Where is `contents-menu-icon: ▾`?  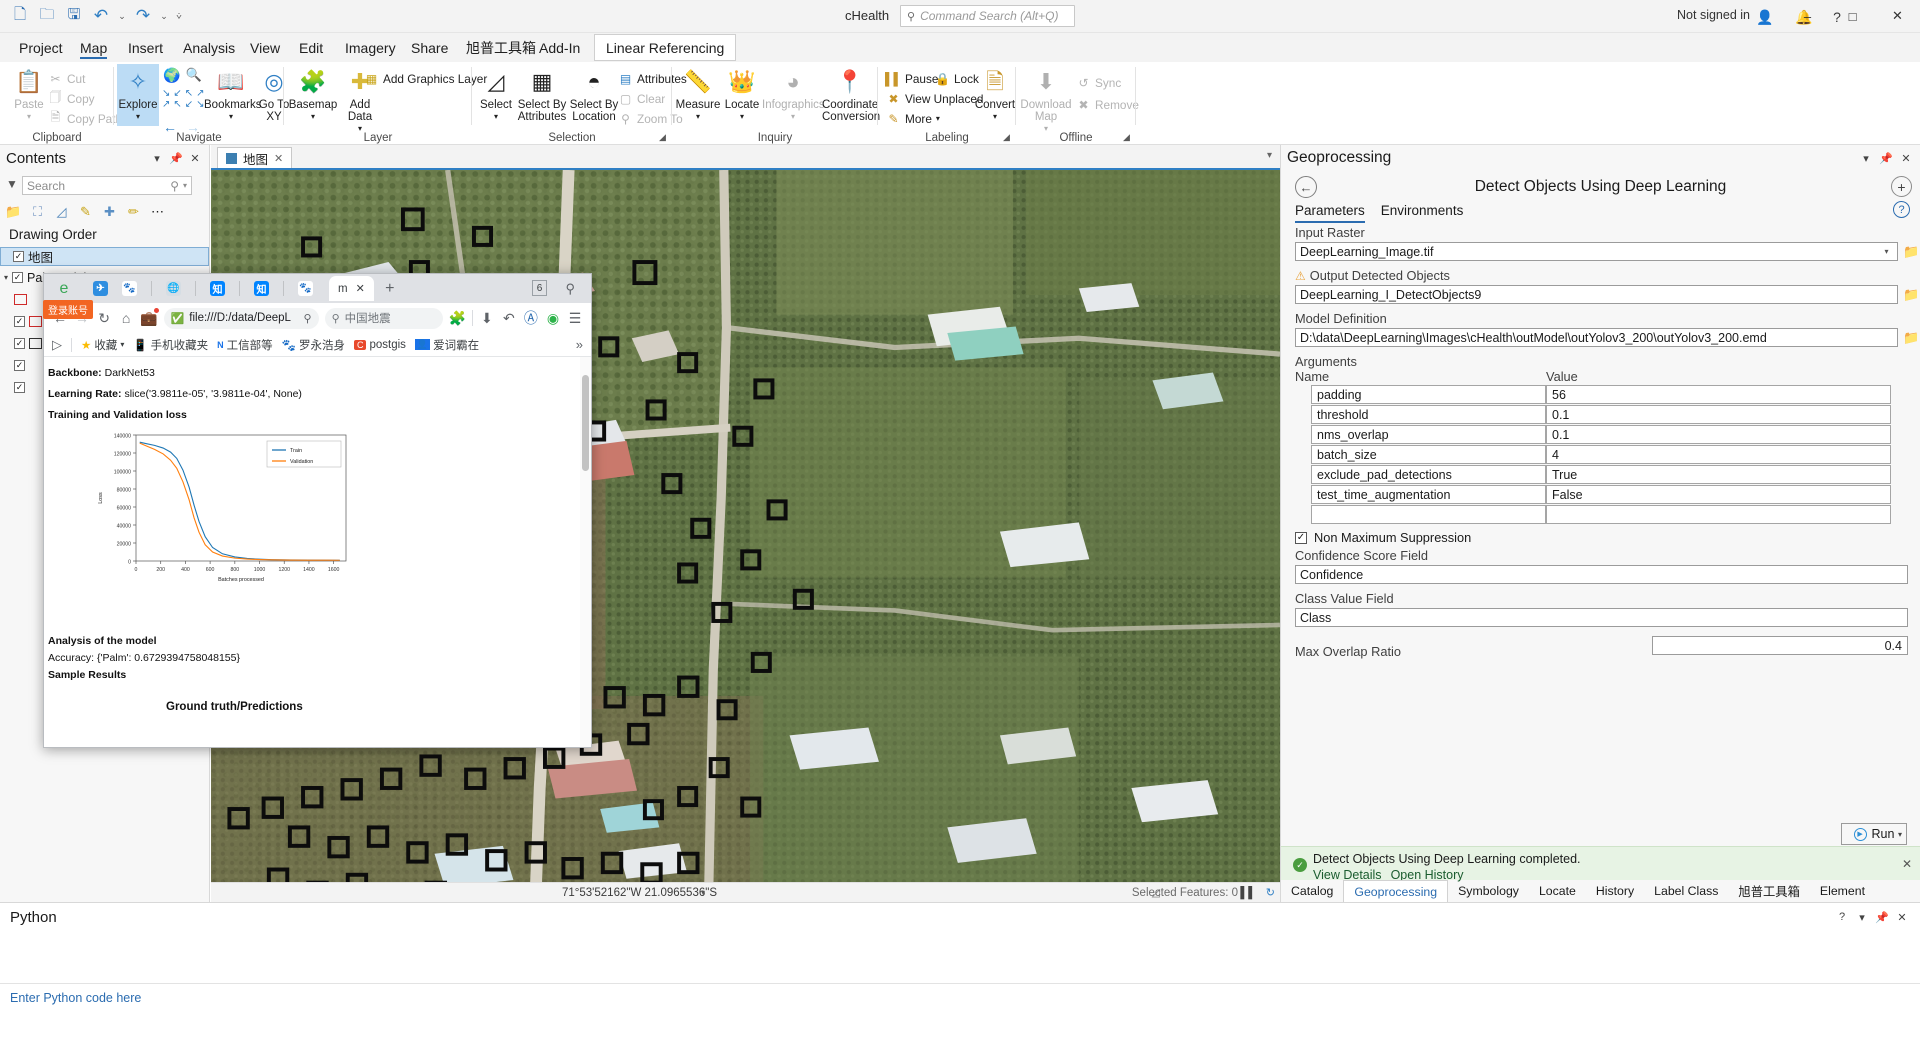 contents-menu-icon: ▾ is located at coordinates (157, 158).